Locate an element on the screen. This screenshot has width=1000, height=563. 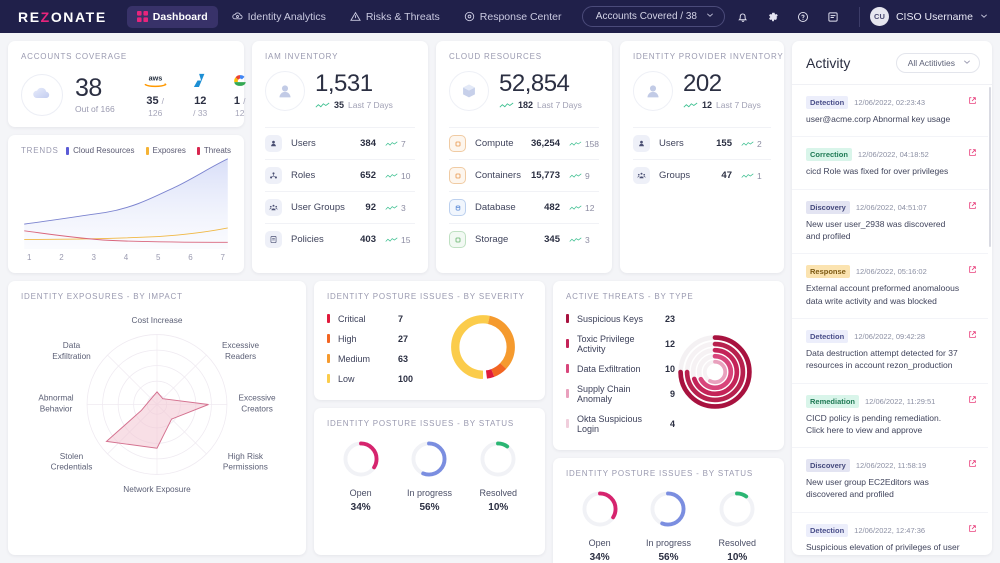
nav-item-dashboard: Dashboard is located at coordinates (172, 16).